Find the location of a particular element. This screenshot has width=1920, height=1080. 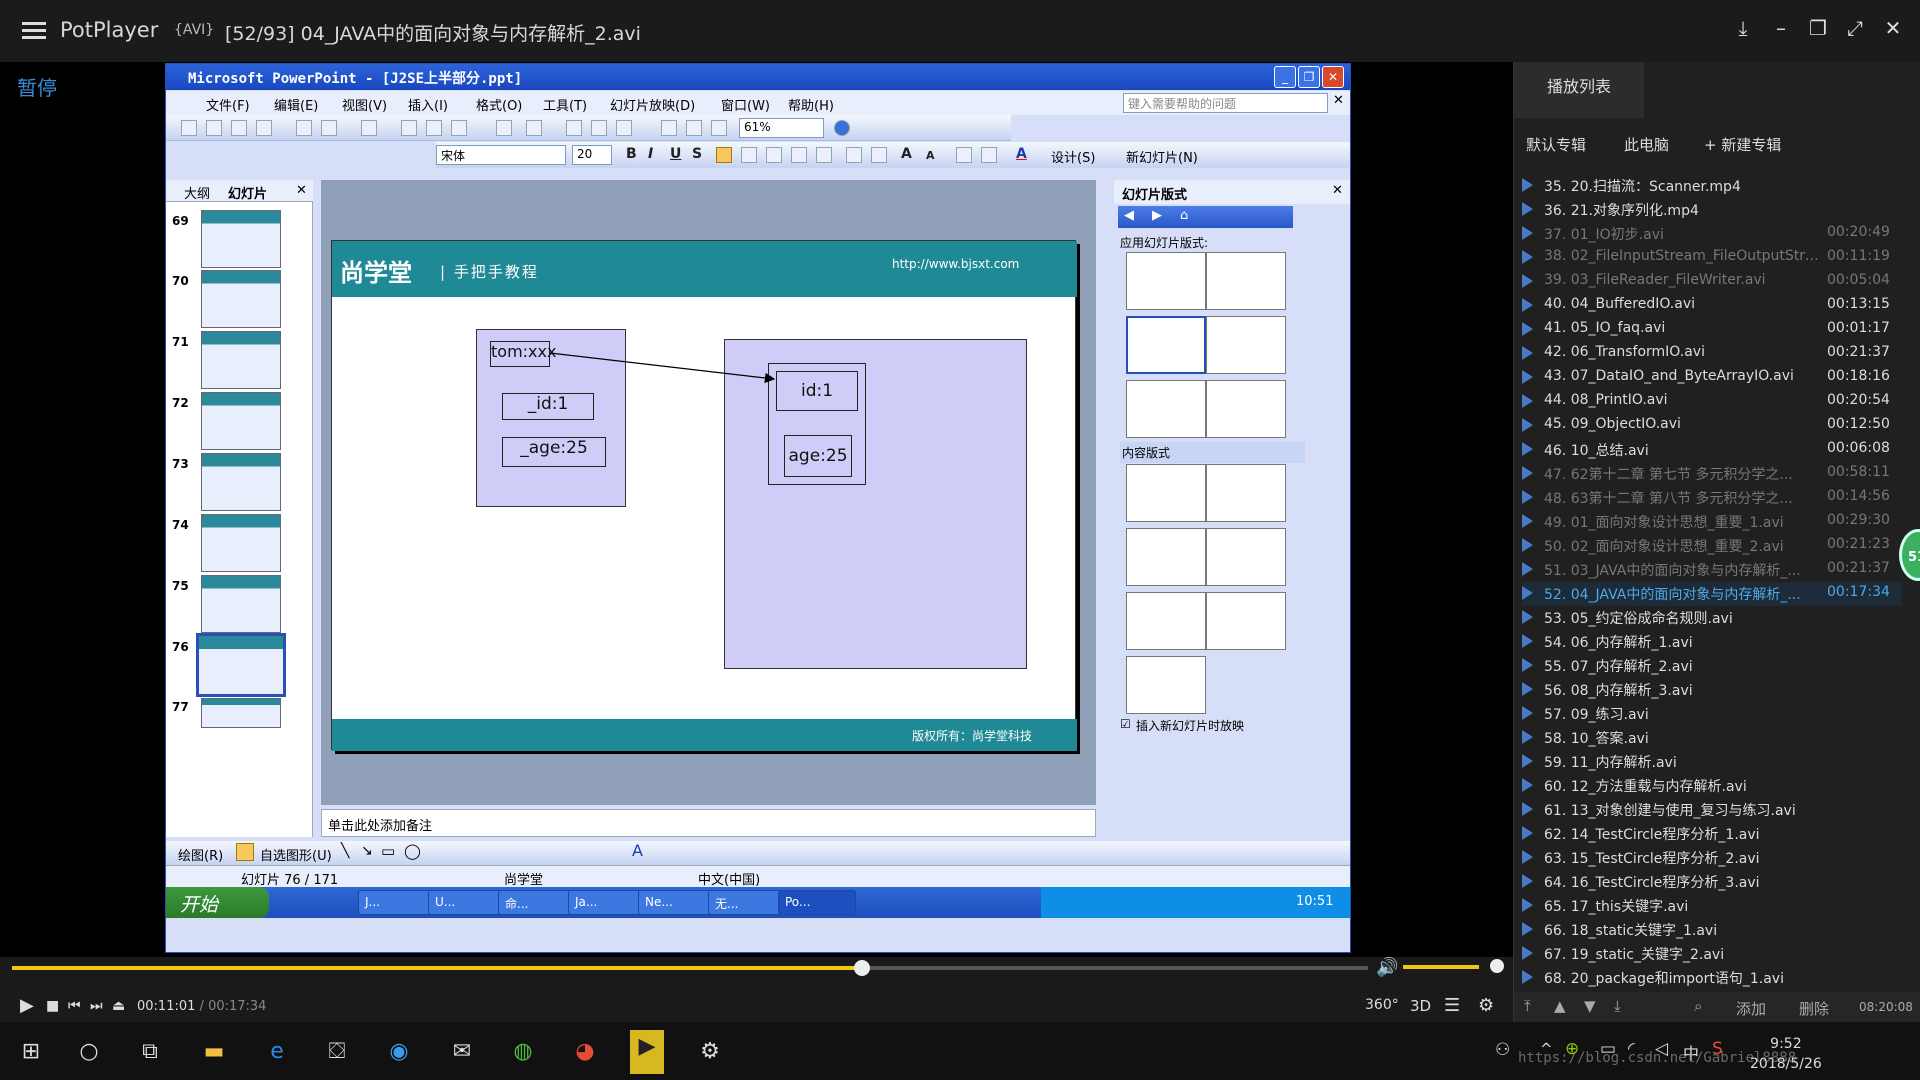

playlist-item-active: 52. 04_JAVA中的面向对象与内存解析_... 00:17:34 is located at coordinates (1712, 594).